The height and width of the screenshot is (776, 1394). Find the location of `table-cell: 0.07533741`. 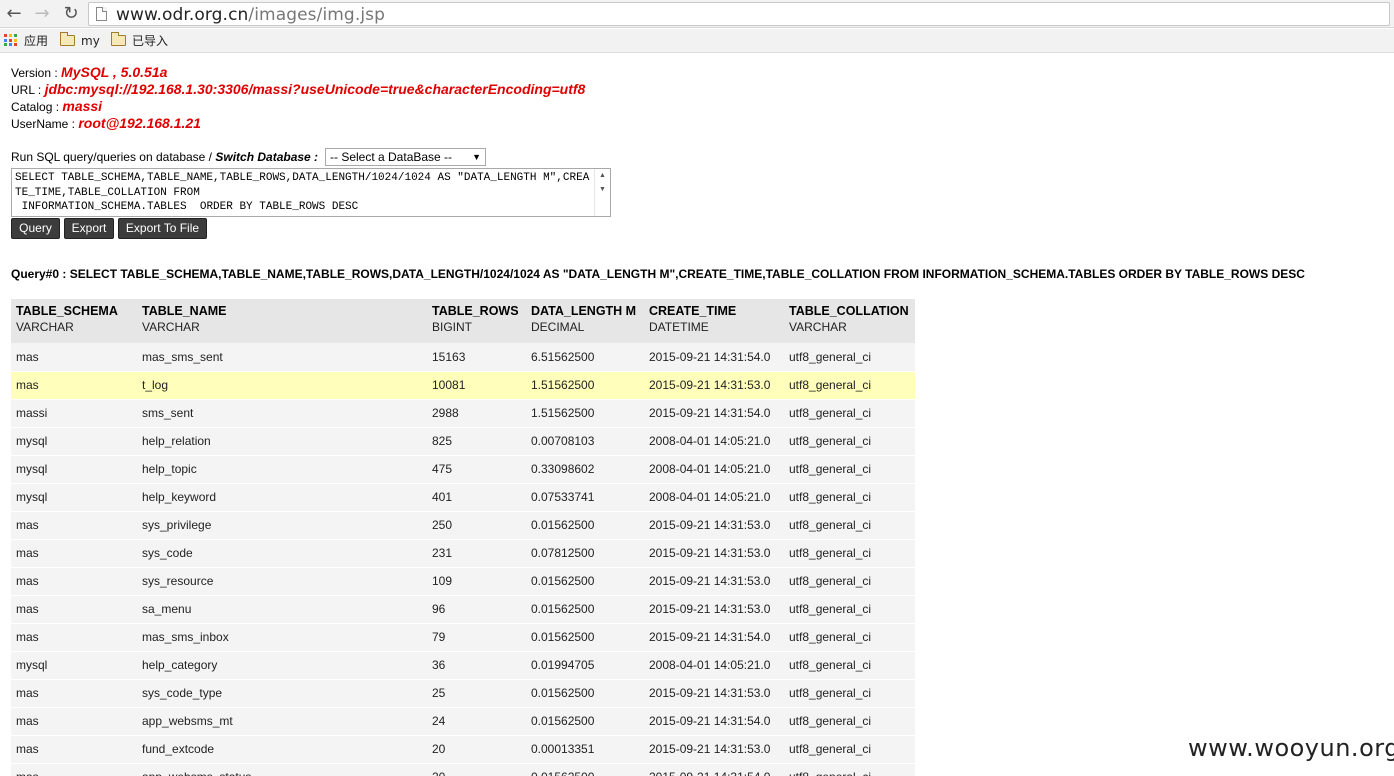

table-cell: 0.07533741 is located at coordinates (585, 497).